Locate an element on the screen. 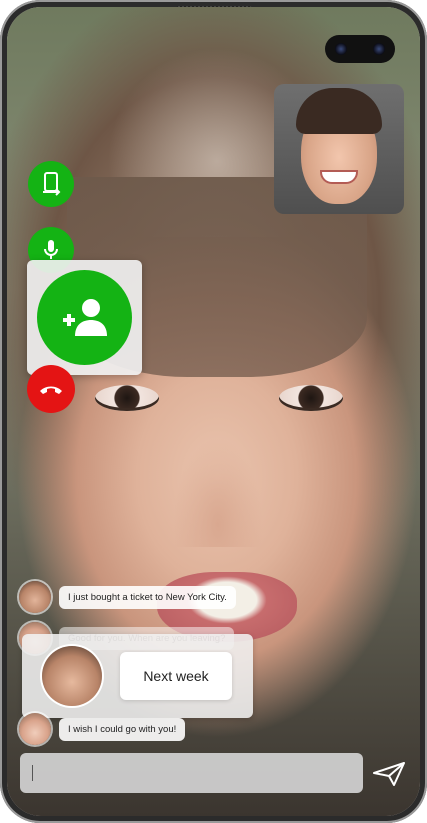  add-participant-card is located at coordinates (84, 317).